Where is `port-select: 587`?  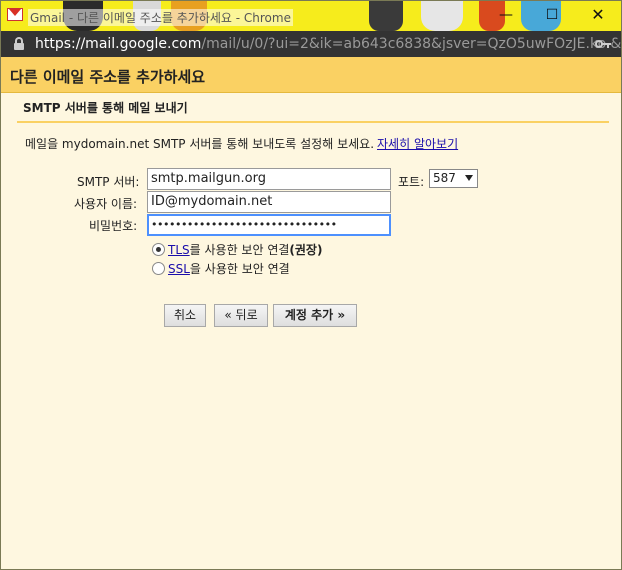
port-select: 587 is located at coordinates (453, 178).